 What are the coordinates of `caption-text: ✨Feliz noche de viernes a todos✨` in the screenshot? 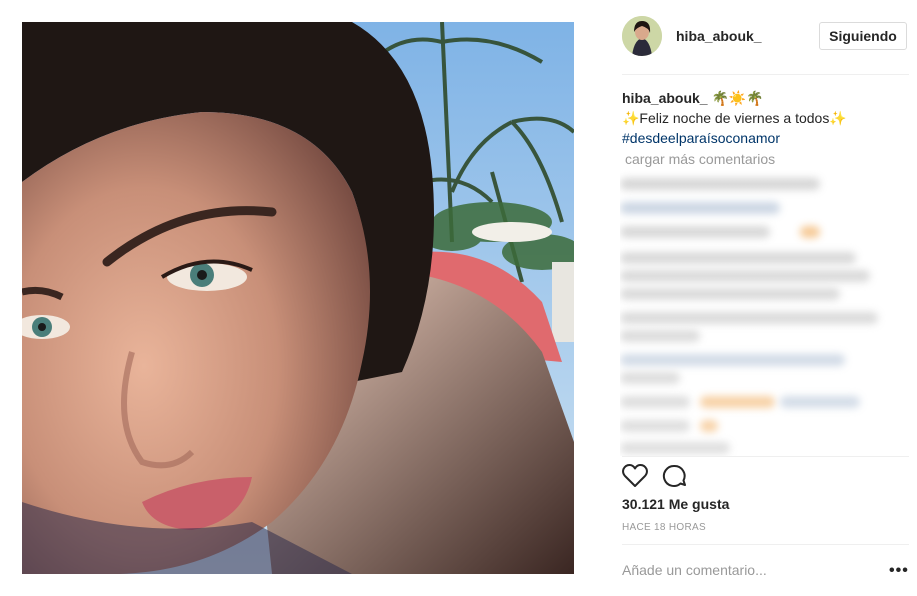 It's located at (734, 118).